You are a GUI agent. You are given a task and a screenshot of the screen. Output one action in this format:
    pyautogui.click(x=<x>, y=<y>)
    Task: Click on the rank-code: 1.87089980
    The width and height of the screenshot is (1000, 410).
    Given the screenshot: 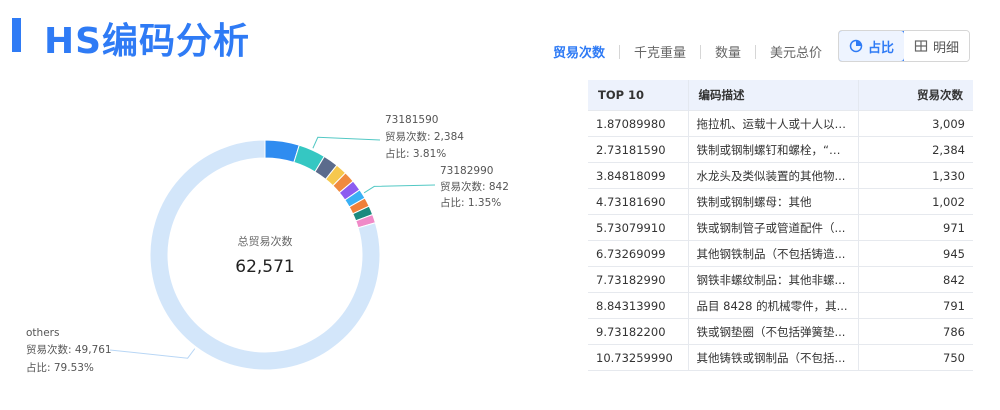 What is the action you would take?
    pyautogui.click(x=638, y=123)
    